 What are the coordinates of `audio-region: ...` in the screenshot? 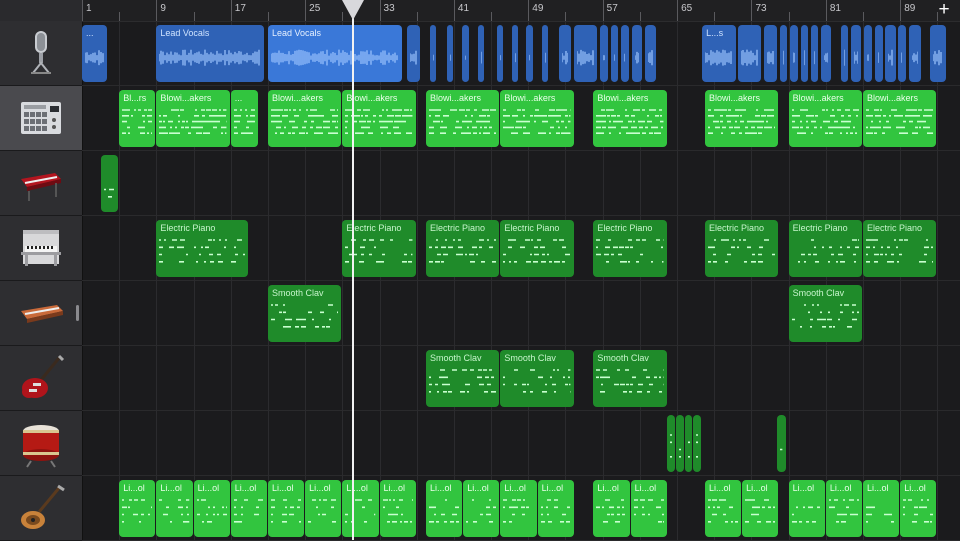 It's located at (95, 53).